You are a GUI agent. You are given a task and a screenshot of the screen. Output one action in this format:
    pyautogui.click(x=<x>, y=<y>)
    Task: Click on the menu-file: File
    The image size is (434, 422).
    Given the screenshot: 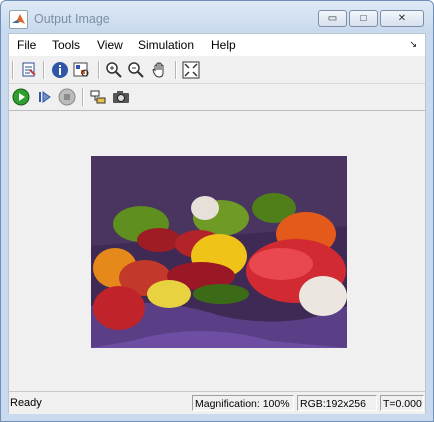 What is the action you would take?
    pyautogui.click(x=26, y=45)
    